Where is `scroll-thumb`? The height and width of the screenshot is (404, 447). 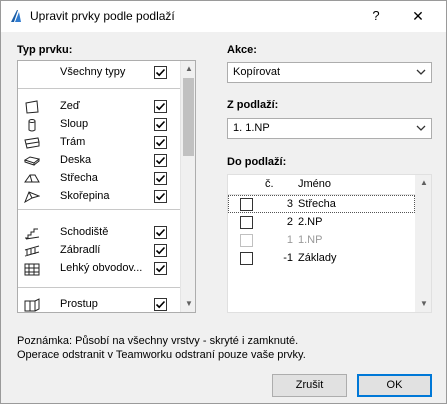
scroll-thumb is located at coordinates (188, 117).